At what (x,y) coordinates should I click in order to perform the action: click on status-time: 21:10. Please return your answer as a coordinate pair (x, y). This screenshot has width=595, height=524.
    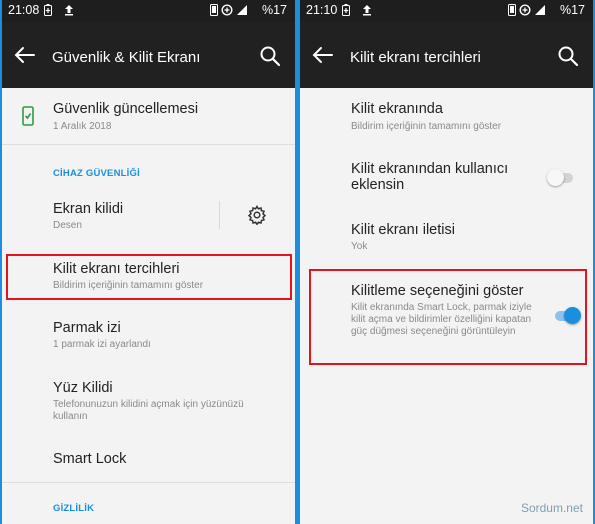
    Looking at the image, I should click on (322, 10).